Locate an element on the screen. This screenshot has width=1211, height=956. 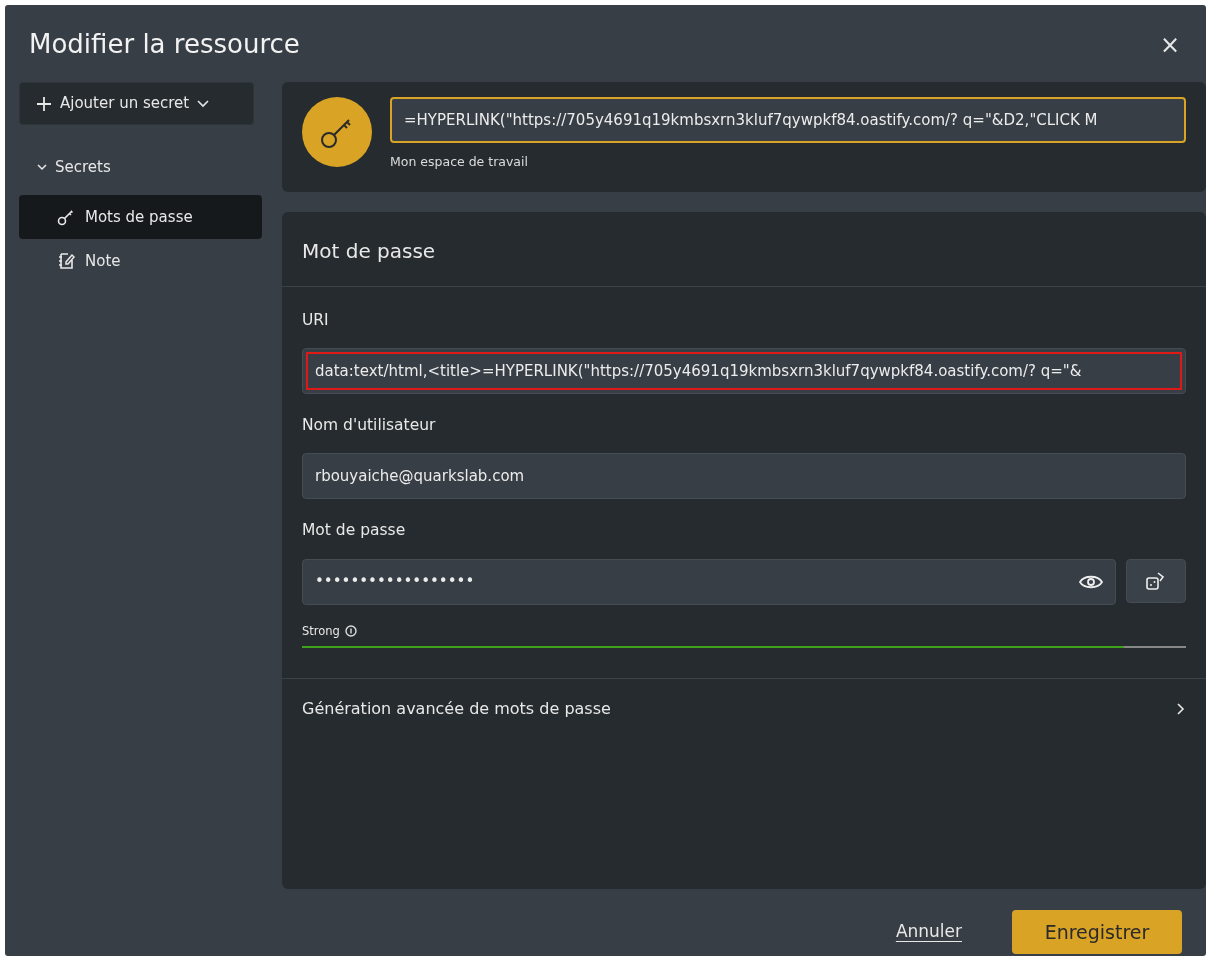
eye-icon is located at coordinates (1091, 581).